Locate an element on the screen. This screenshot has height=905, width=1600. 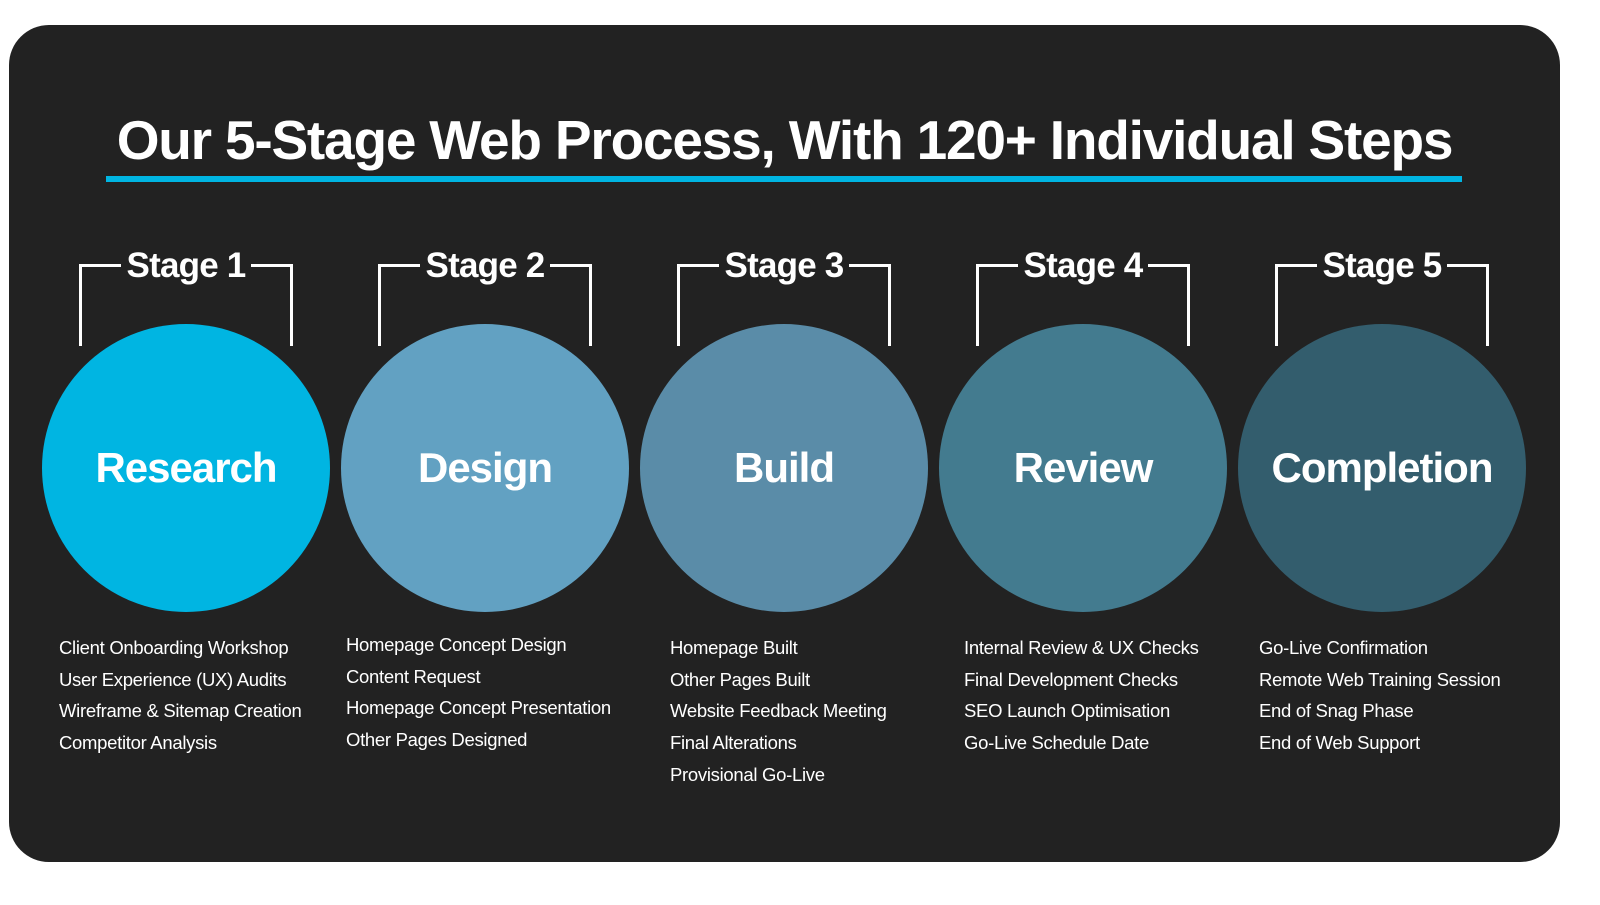
stage-circle: Review is located at coordinates (1083, 468).